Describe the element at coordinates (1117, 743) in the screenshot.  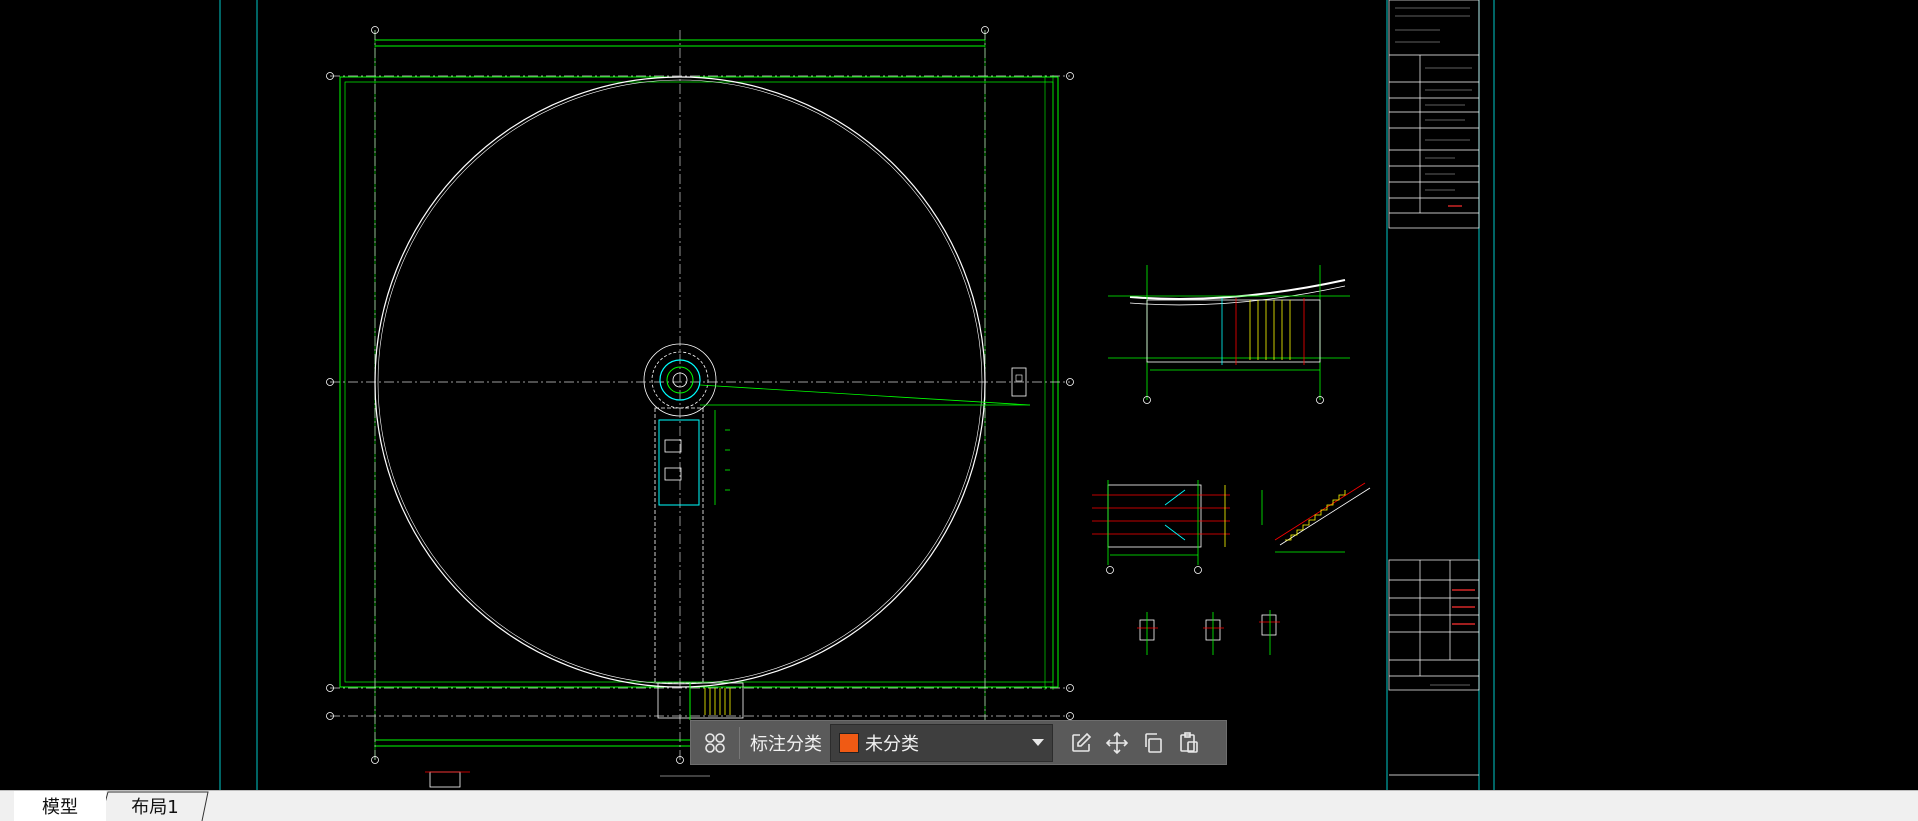
I see `move-icon` at that location.